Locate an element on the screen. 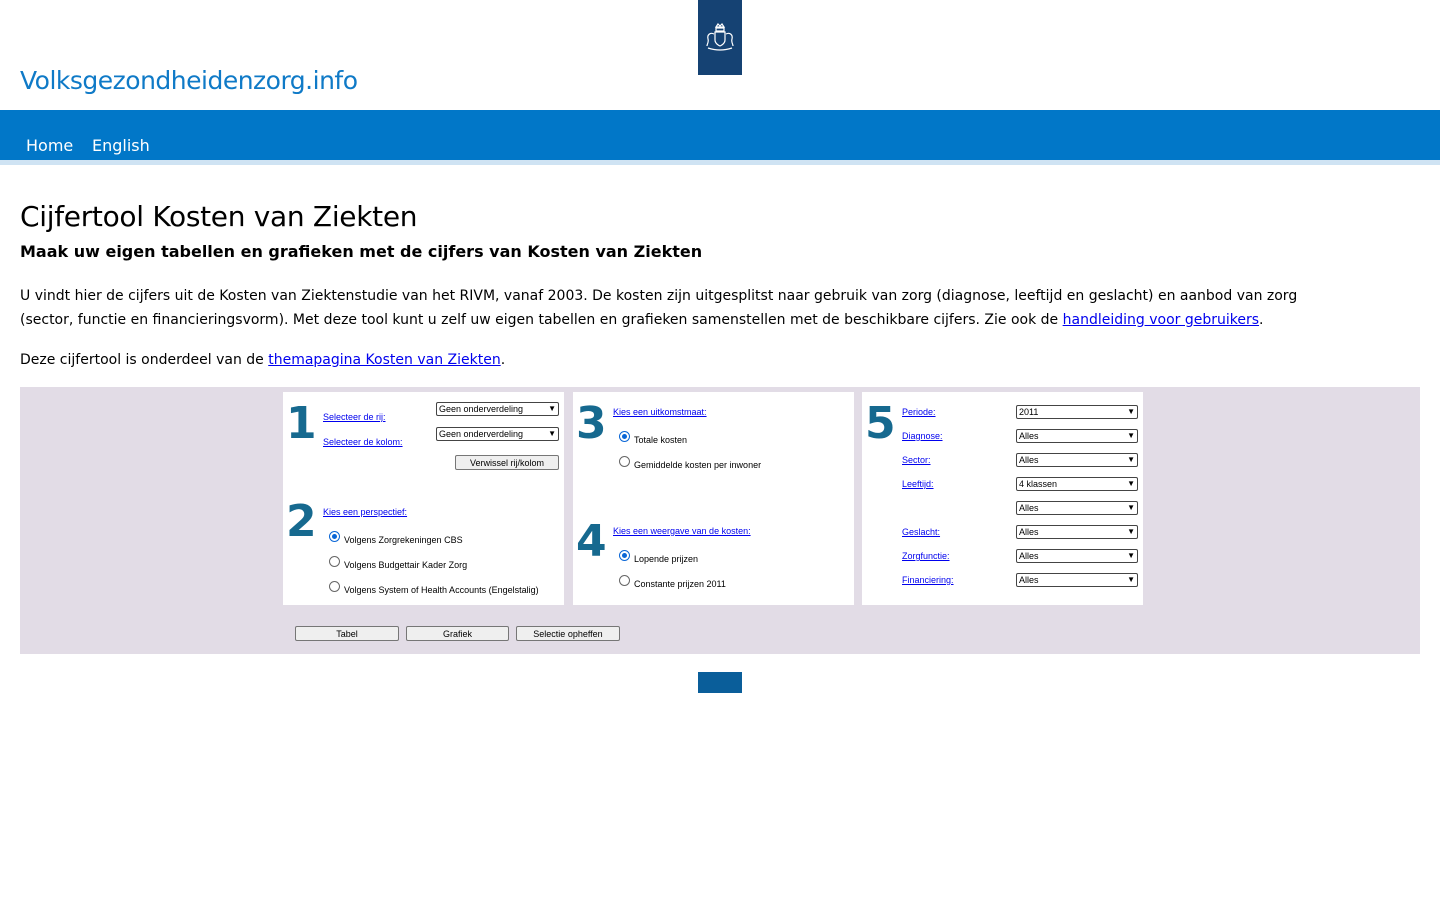  column-select-label: Selecteer de kolom: is located at coordinates (363, 442).